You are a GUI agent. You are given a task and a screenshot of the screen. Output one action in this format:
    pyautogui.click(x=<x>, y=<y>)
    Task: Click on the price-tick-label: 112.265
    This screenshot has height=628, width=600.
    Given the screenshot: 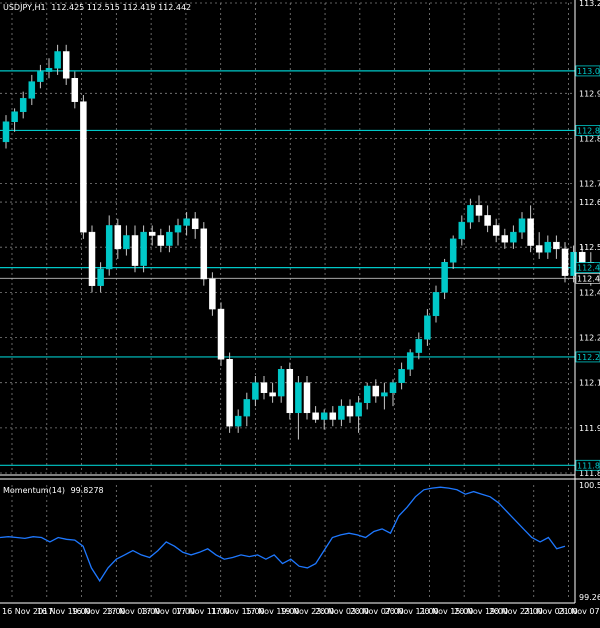 What is the action you would take?
    pyautogui.click(x=589, y=338)
    